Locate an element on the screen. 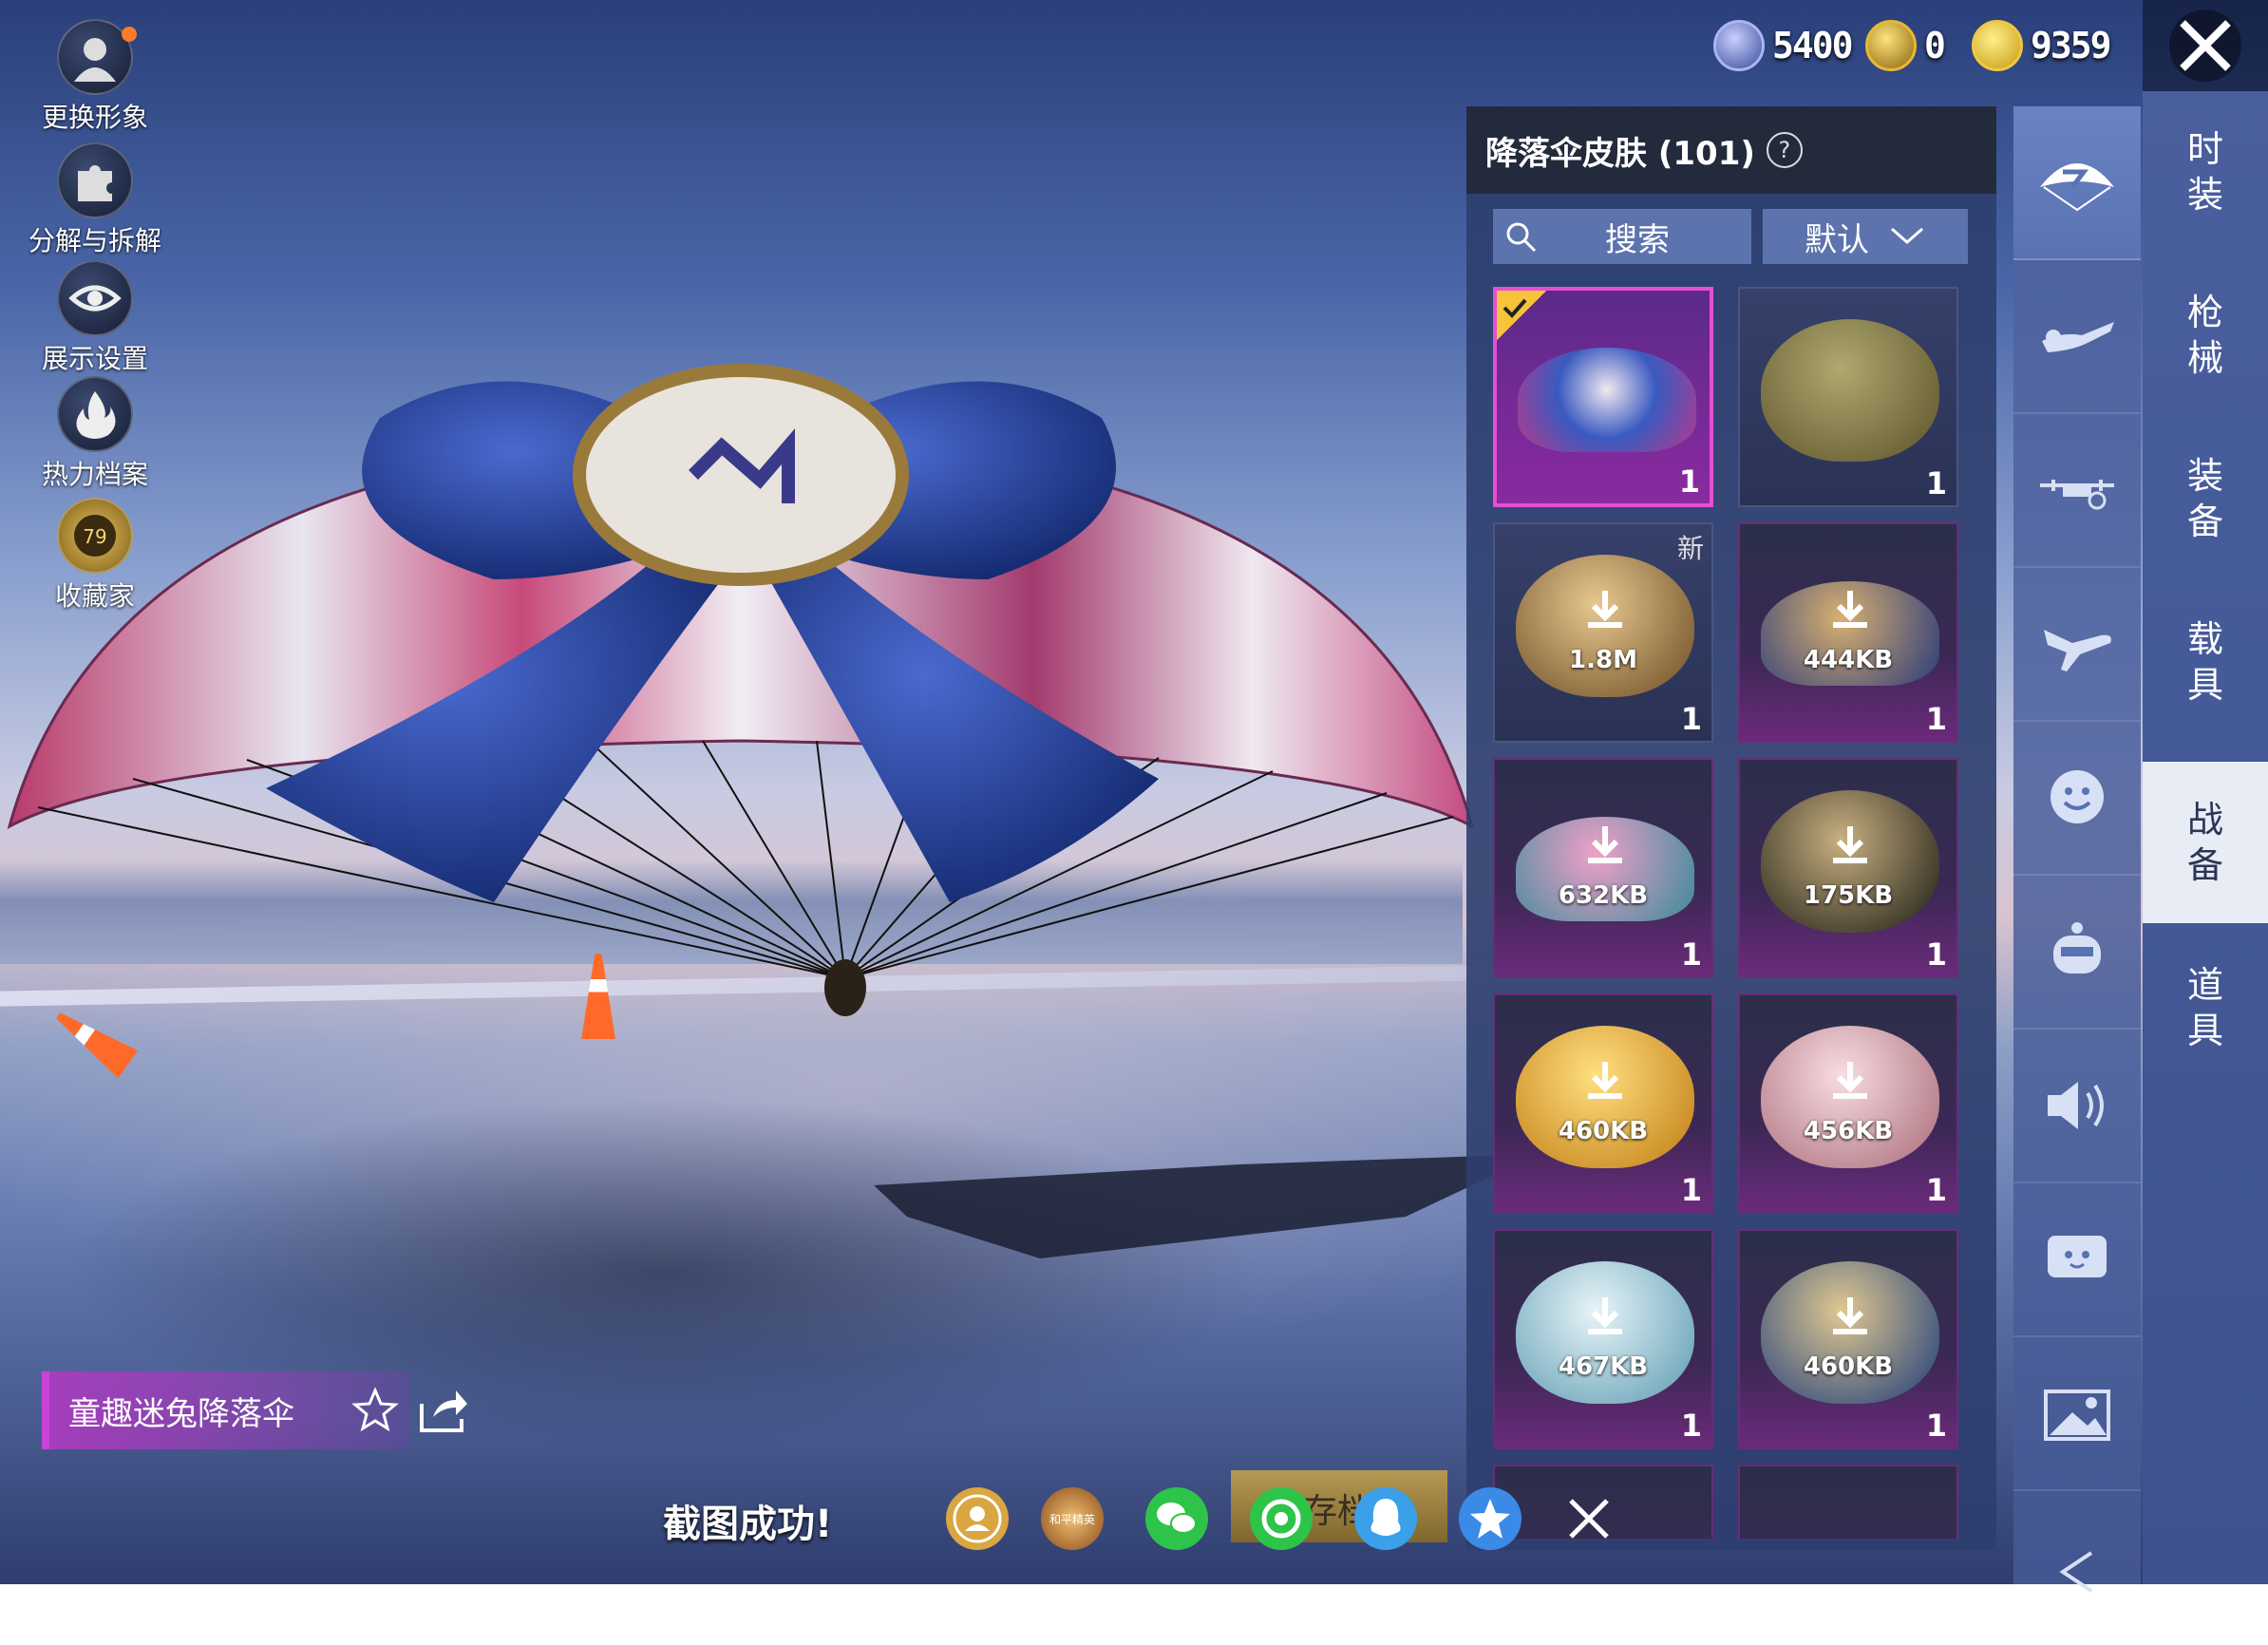  tab-drone is located at coordinates (2077, 491).